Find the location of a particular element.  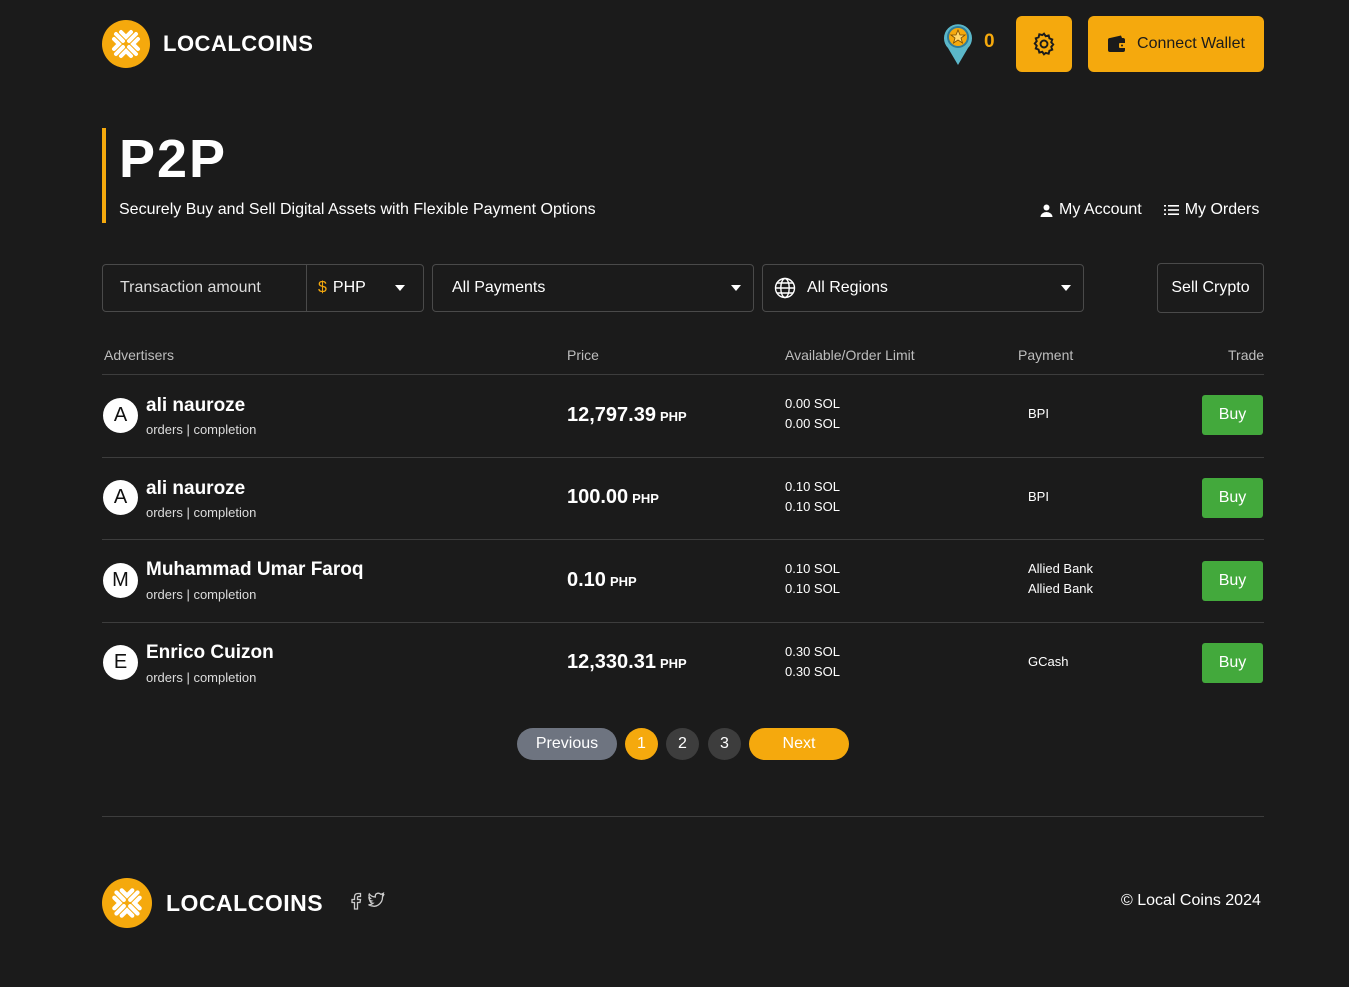

available-amount: 0.30 SOL is located at coordinates (812, 651).